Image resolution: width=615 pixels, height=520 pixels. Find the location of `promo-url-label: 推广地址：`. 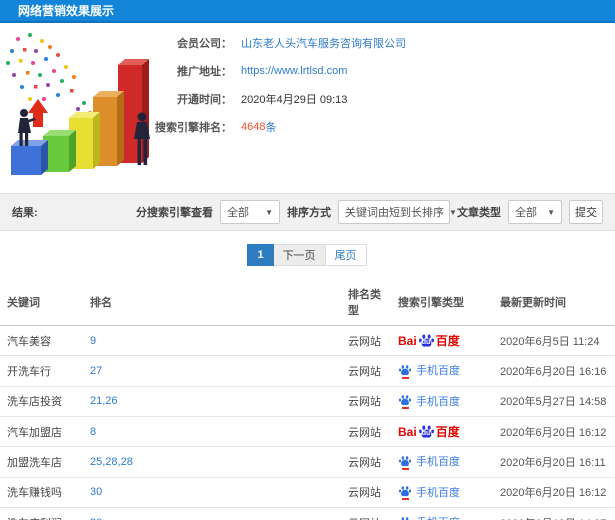

promo-url-label: 推广地址： is located at coordinates (204, 71).